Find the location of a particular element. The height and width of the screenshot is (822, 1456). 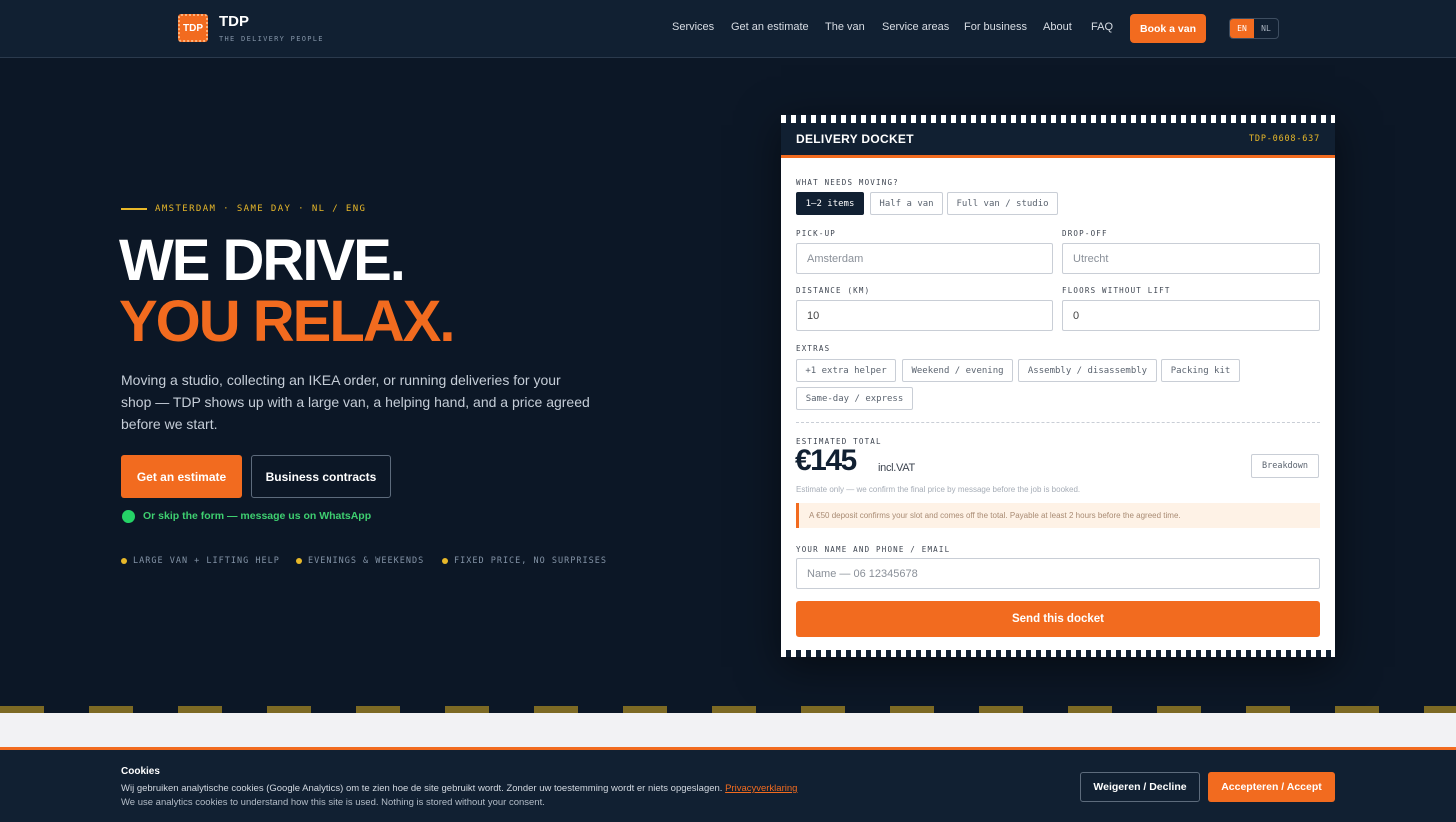

vat-label: incl.VAT is located at coordinates (896, 468).